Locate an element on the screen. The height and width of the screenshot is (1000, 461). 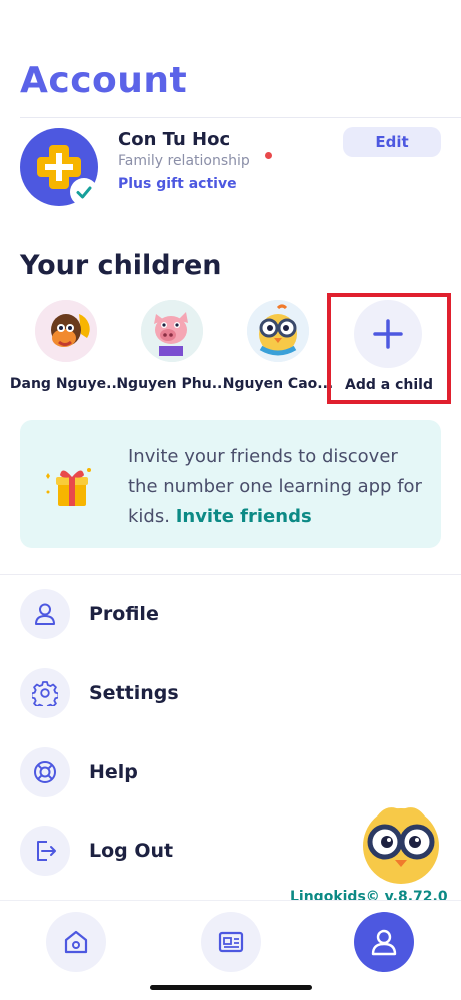
gear-icon is located at coordinates (45, 693).